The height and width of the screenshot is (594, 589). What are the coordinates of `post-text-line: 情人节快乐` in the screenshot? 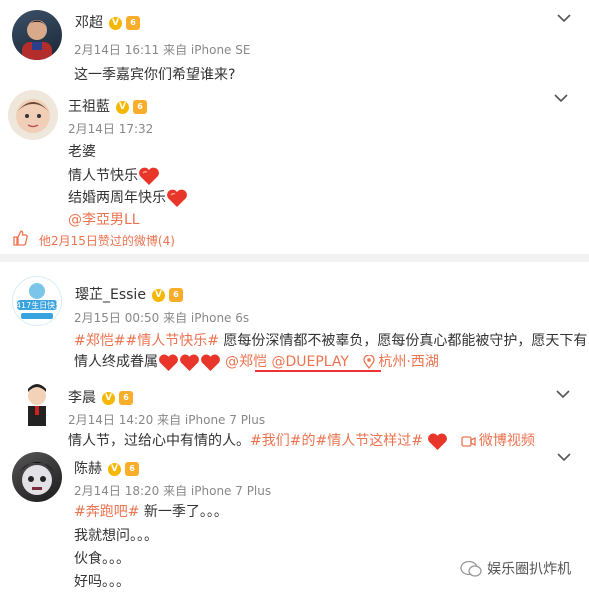 It's located at (114, 175).